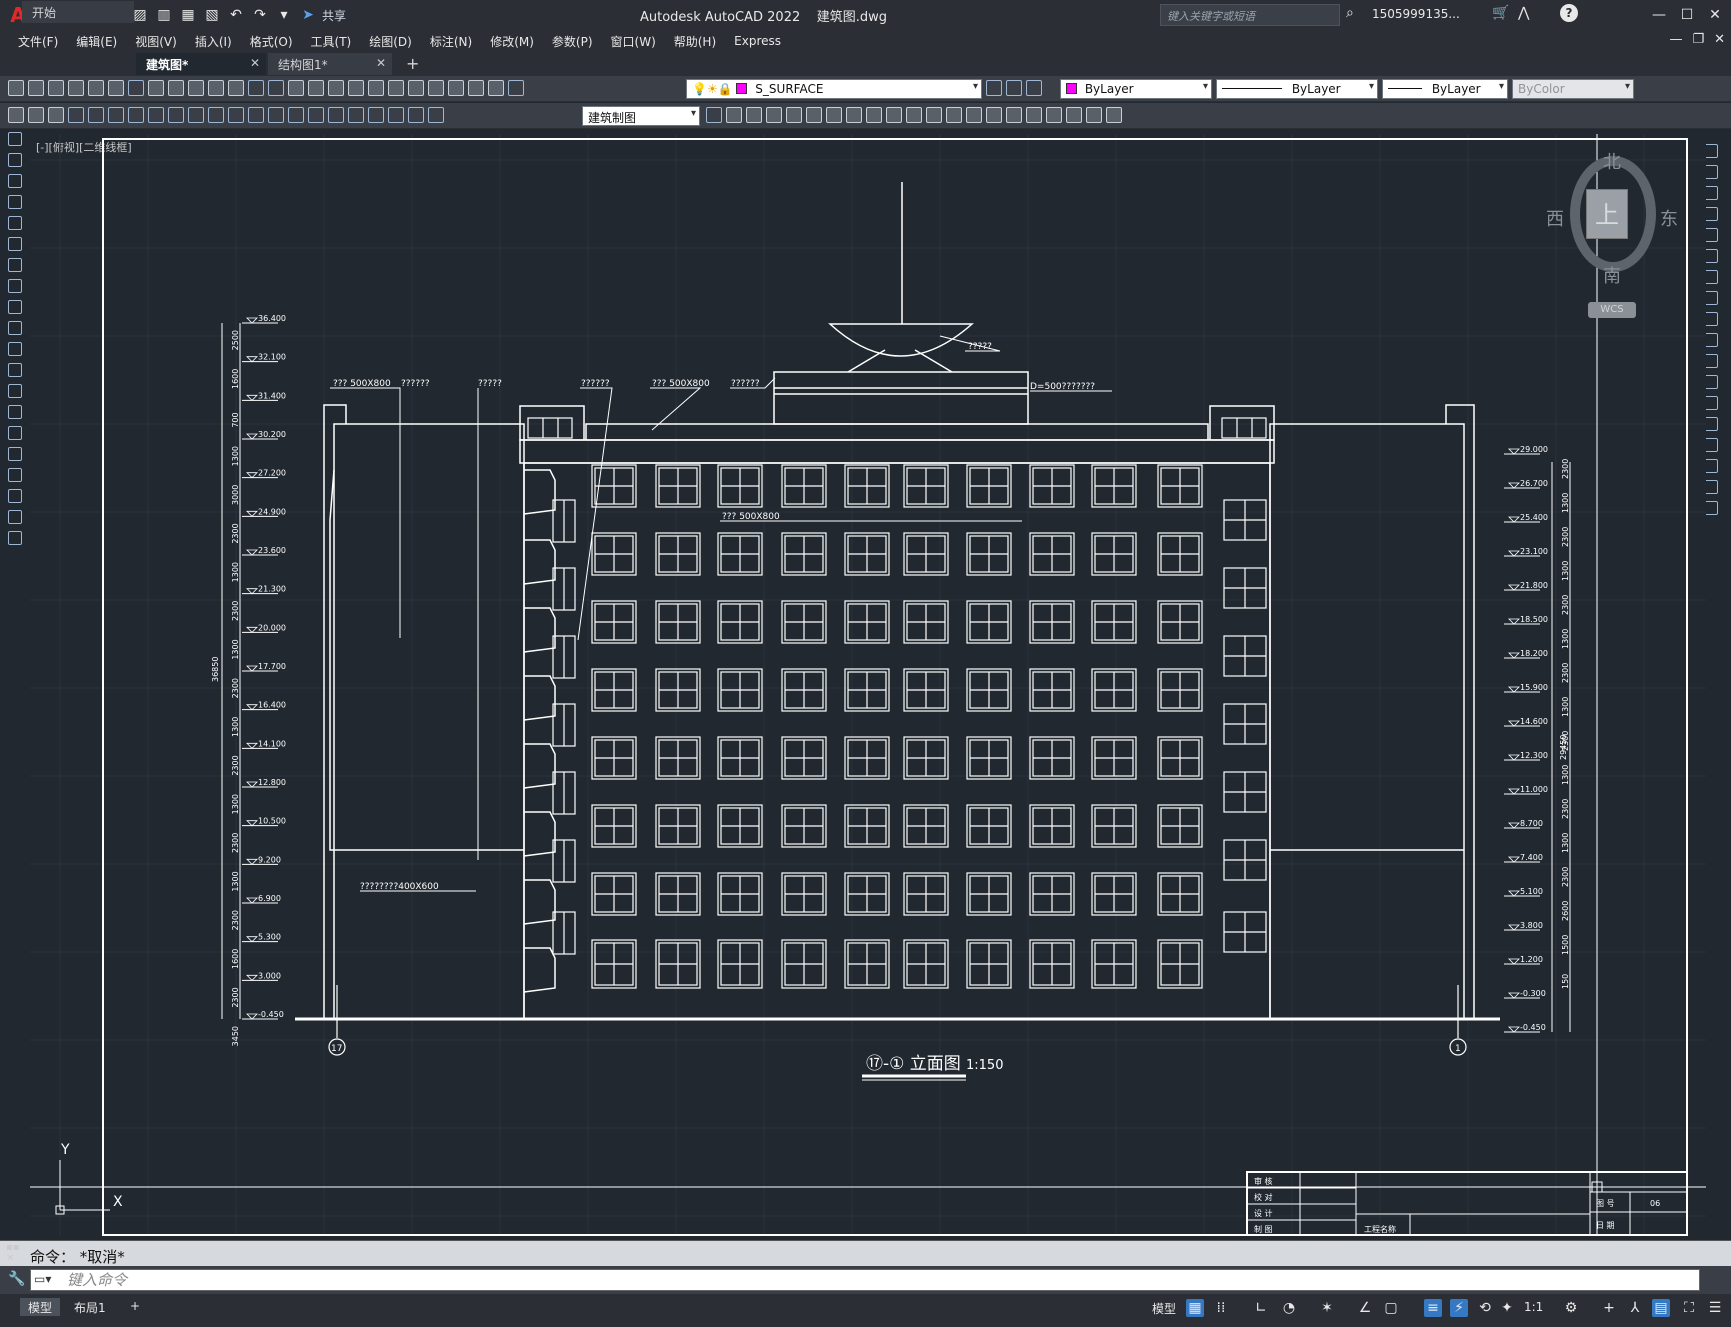  Describe the element at coordinates (42, 1279) in the screenshot. I see `recent-commands-icon: ▭▾` at that location.